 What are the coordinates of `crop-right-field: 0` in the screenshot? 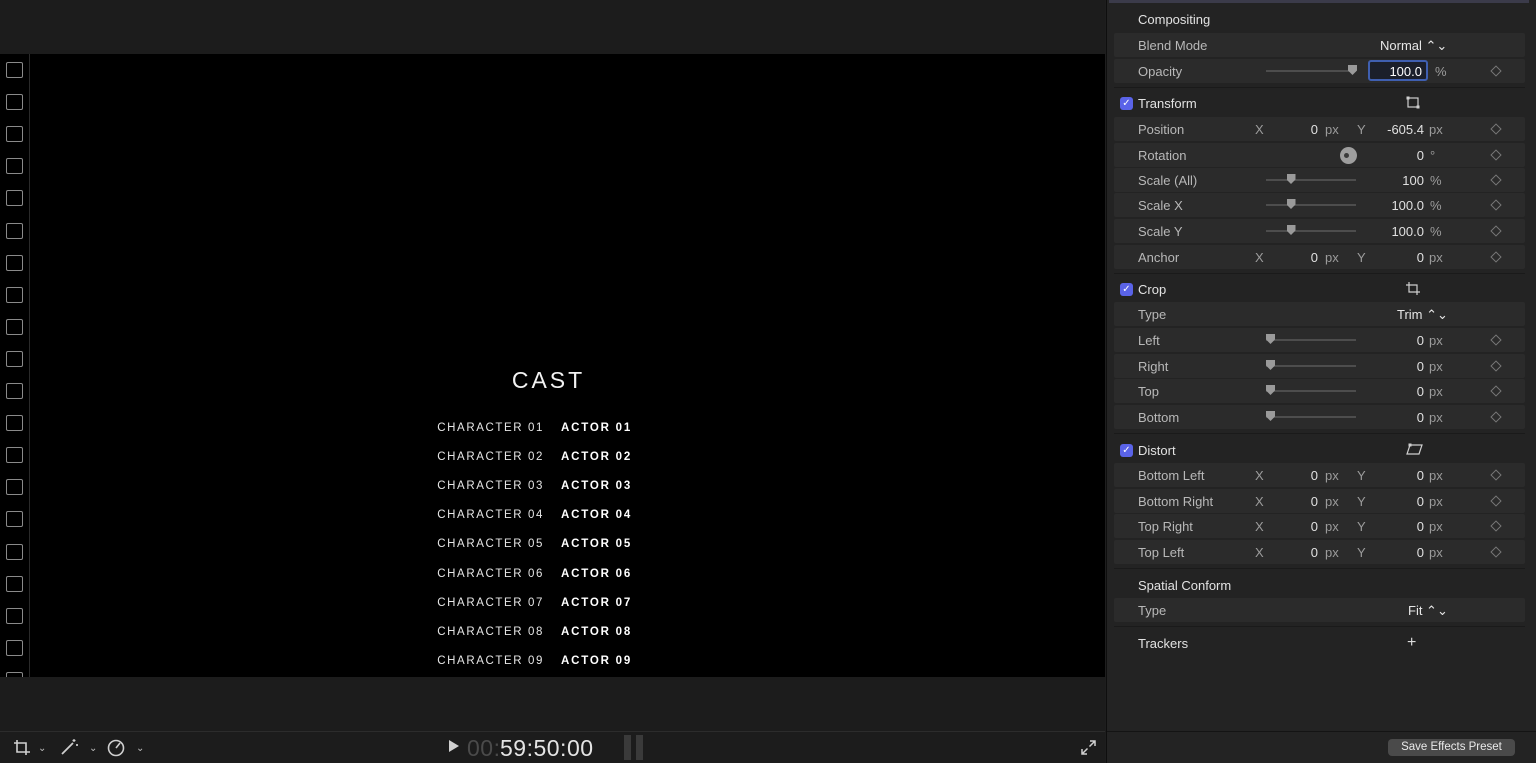 It's located at (1404, 366).